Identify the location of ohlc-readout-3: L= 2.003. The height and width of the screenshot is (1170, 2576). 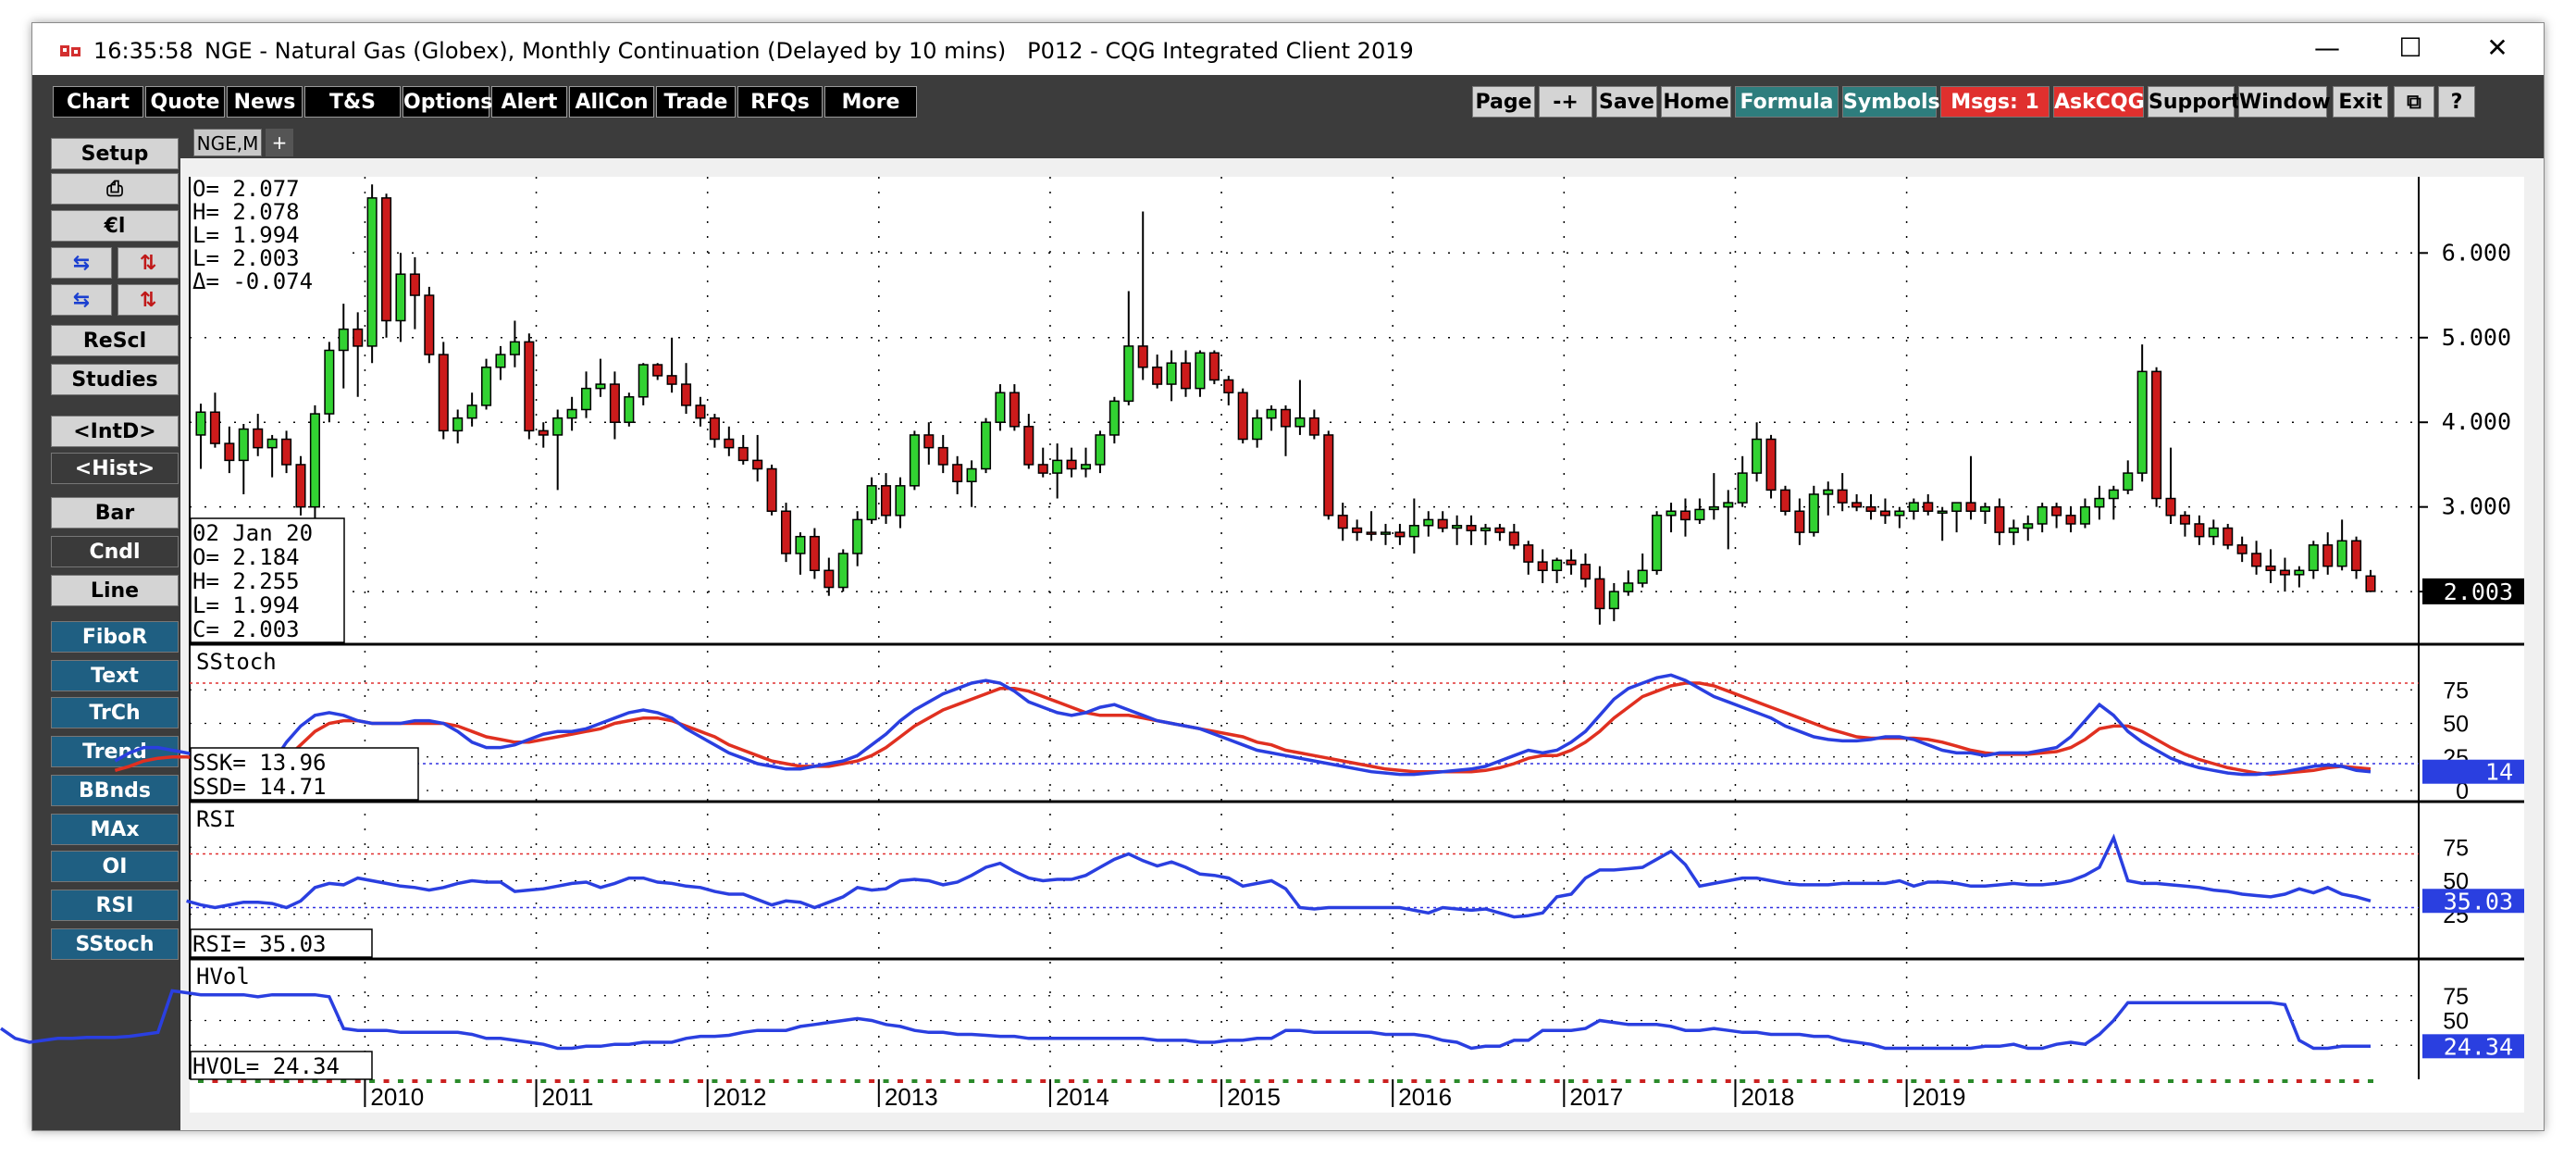
(246, 258).